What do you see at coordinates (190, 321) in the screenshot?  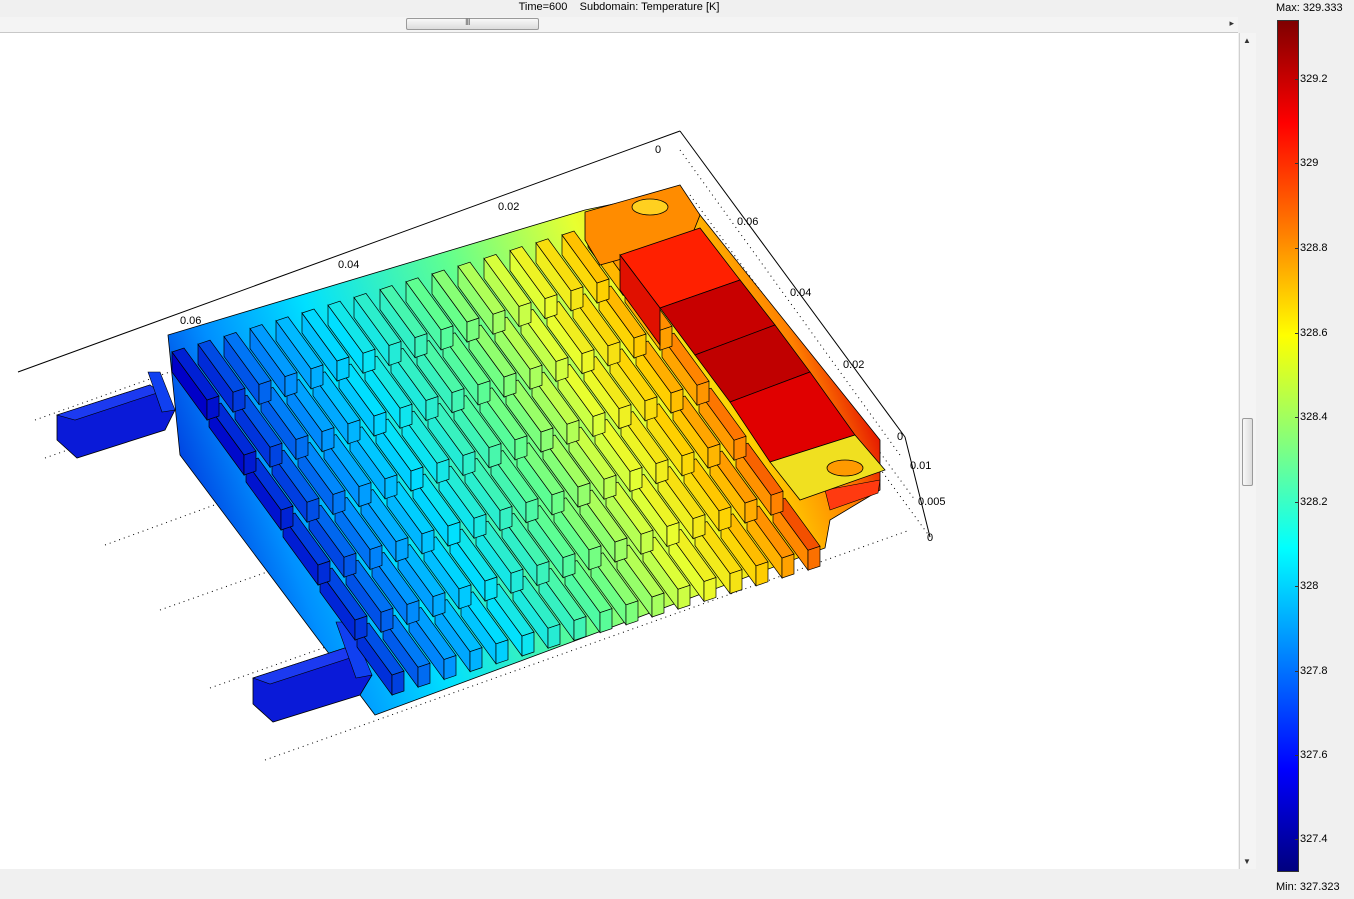 I see `x-tick-label: 0.06` at bounding box center [190, 321].